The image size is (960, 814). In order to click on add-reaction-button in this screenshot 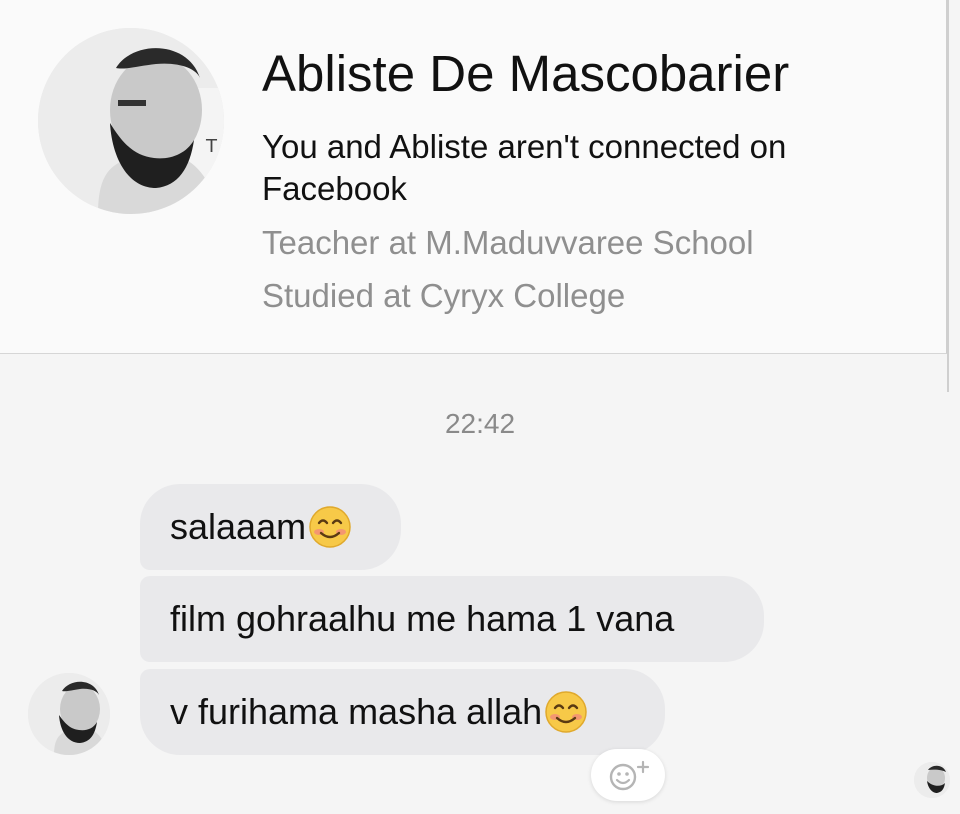, I will do `click(628, 775)`.